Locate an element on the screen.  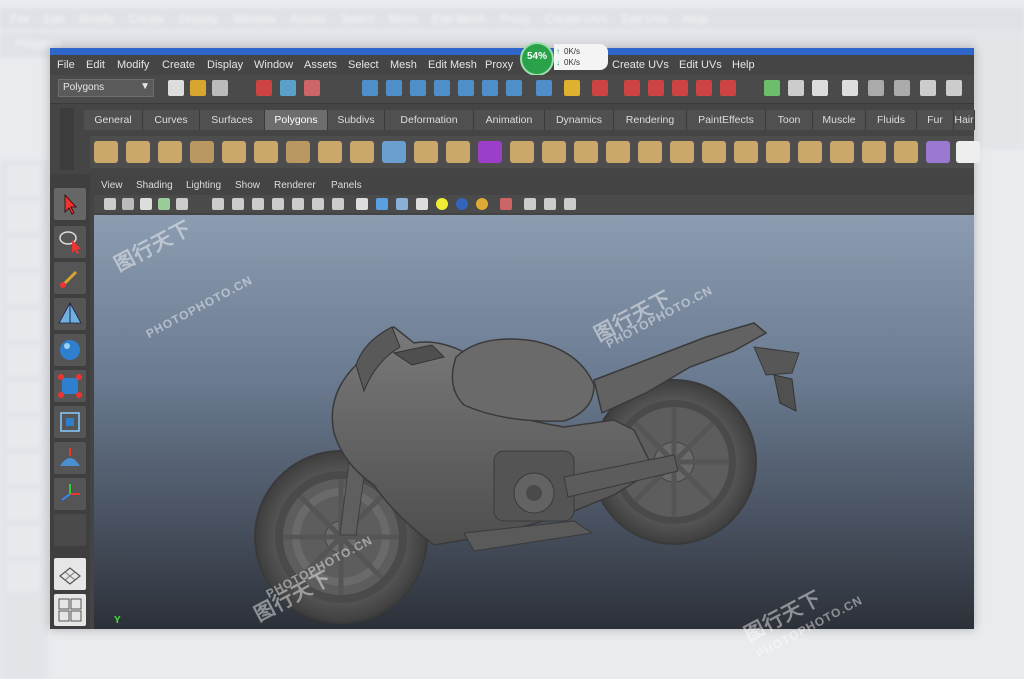
menu-edit: Edit is located at coordinates (95, 65).